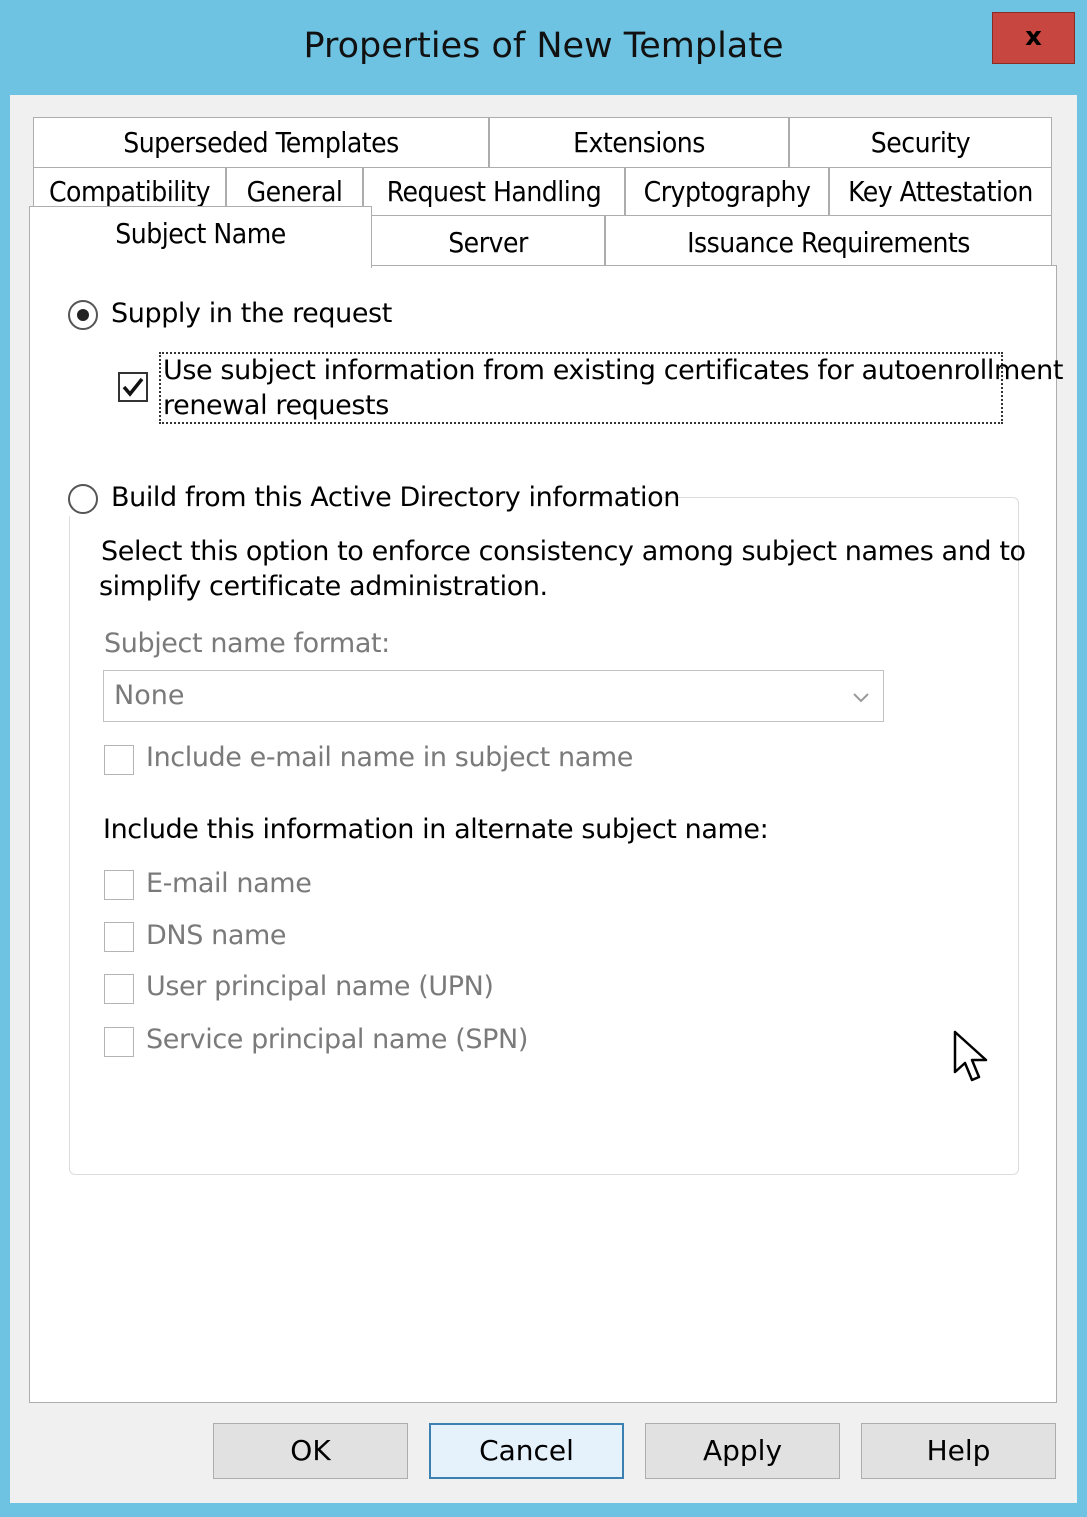 The image size is (1087, 1517). What do you see at coordinates (958, 1451) in the screenshot?
I see `help-button: Help` at bounding box center [958, 1451].